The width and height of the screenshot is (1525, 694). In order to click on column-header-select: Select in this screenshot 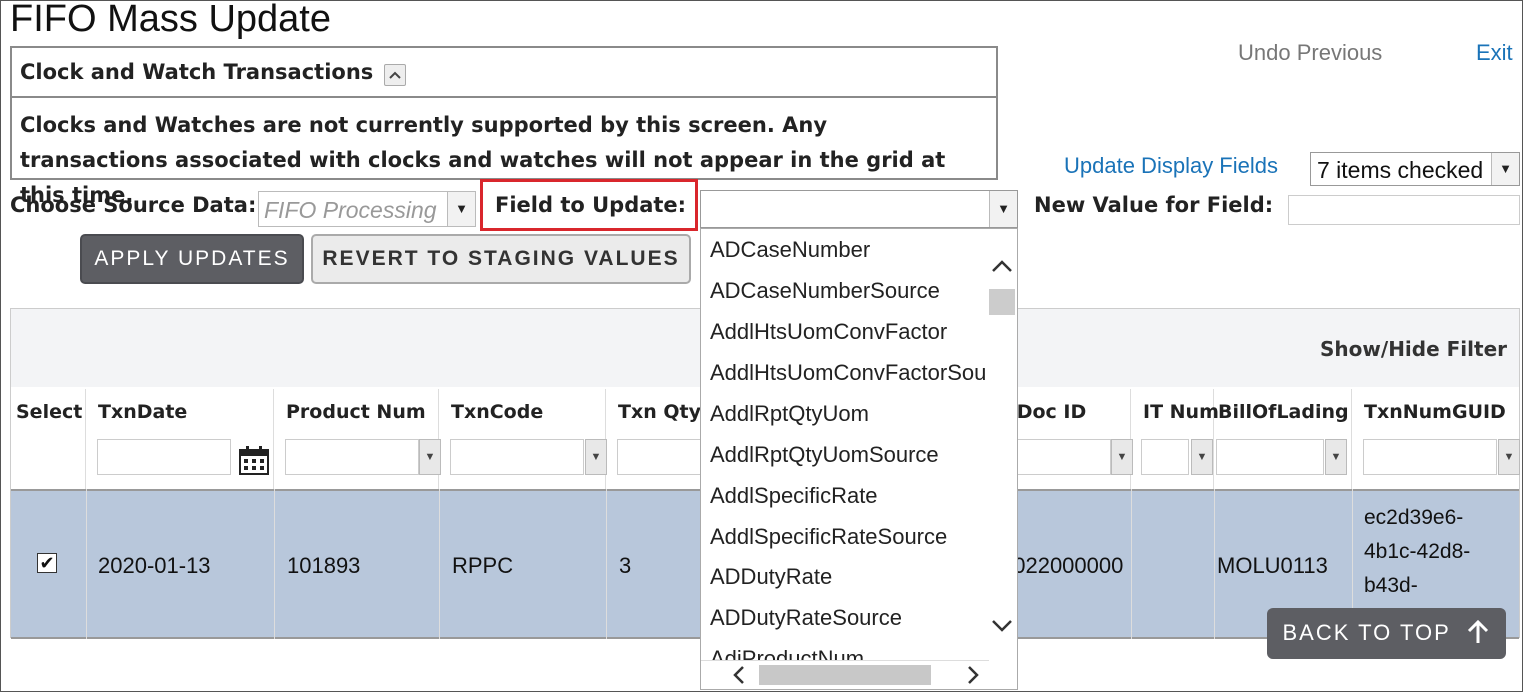, I will do `click(48, 439)`.